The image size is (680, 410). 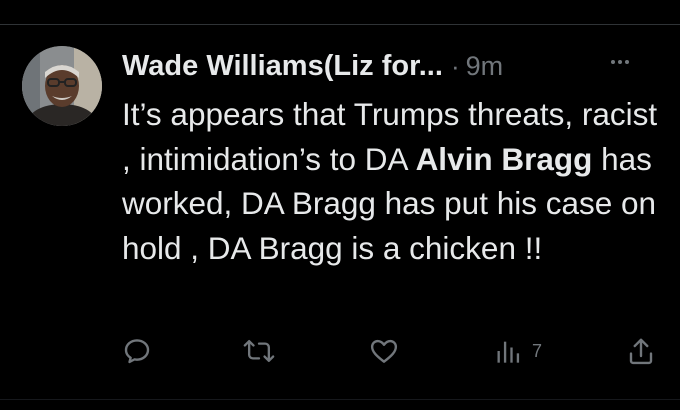 I want to click on like-button, so click(x=384, y=351).